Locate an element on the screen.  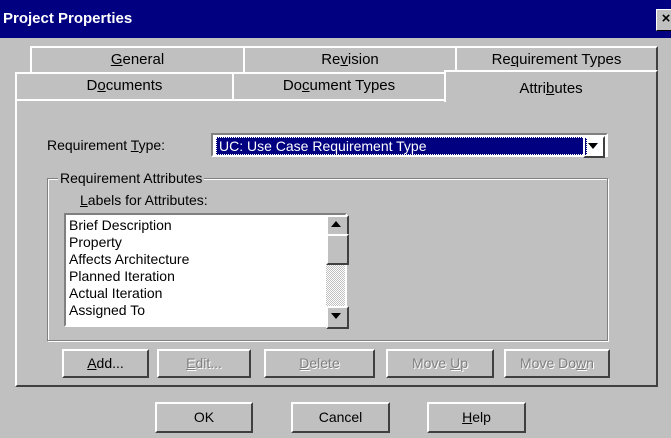
list-item: Affects Architecture is located at coordinates (129, 259).